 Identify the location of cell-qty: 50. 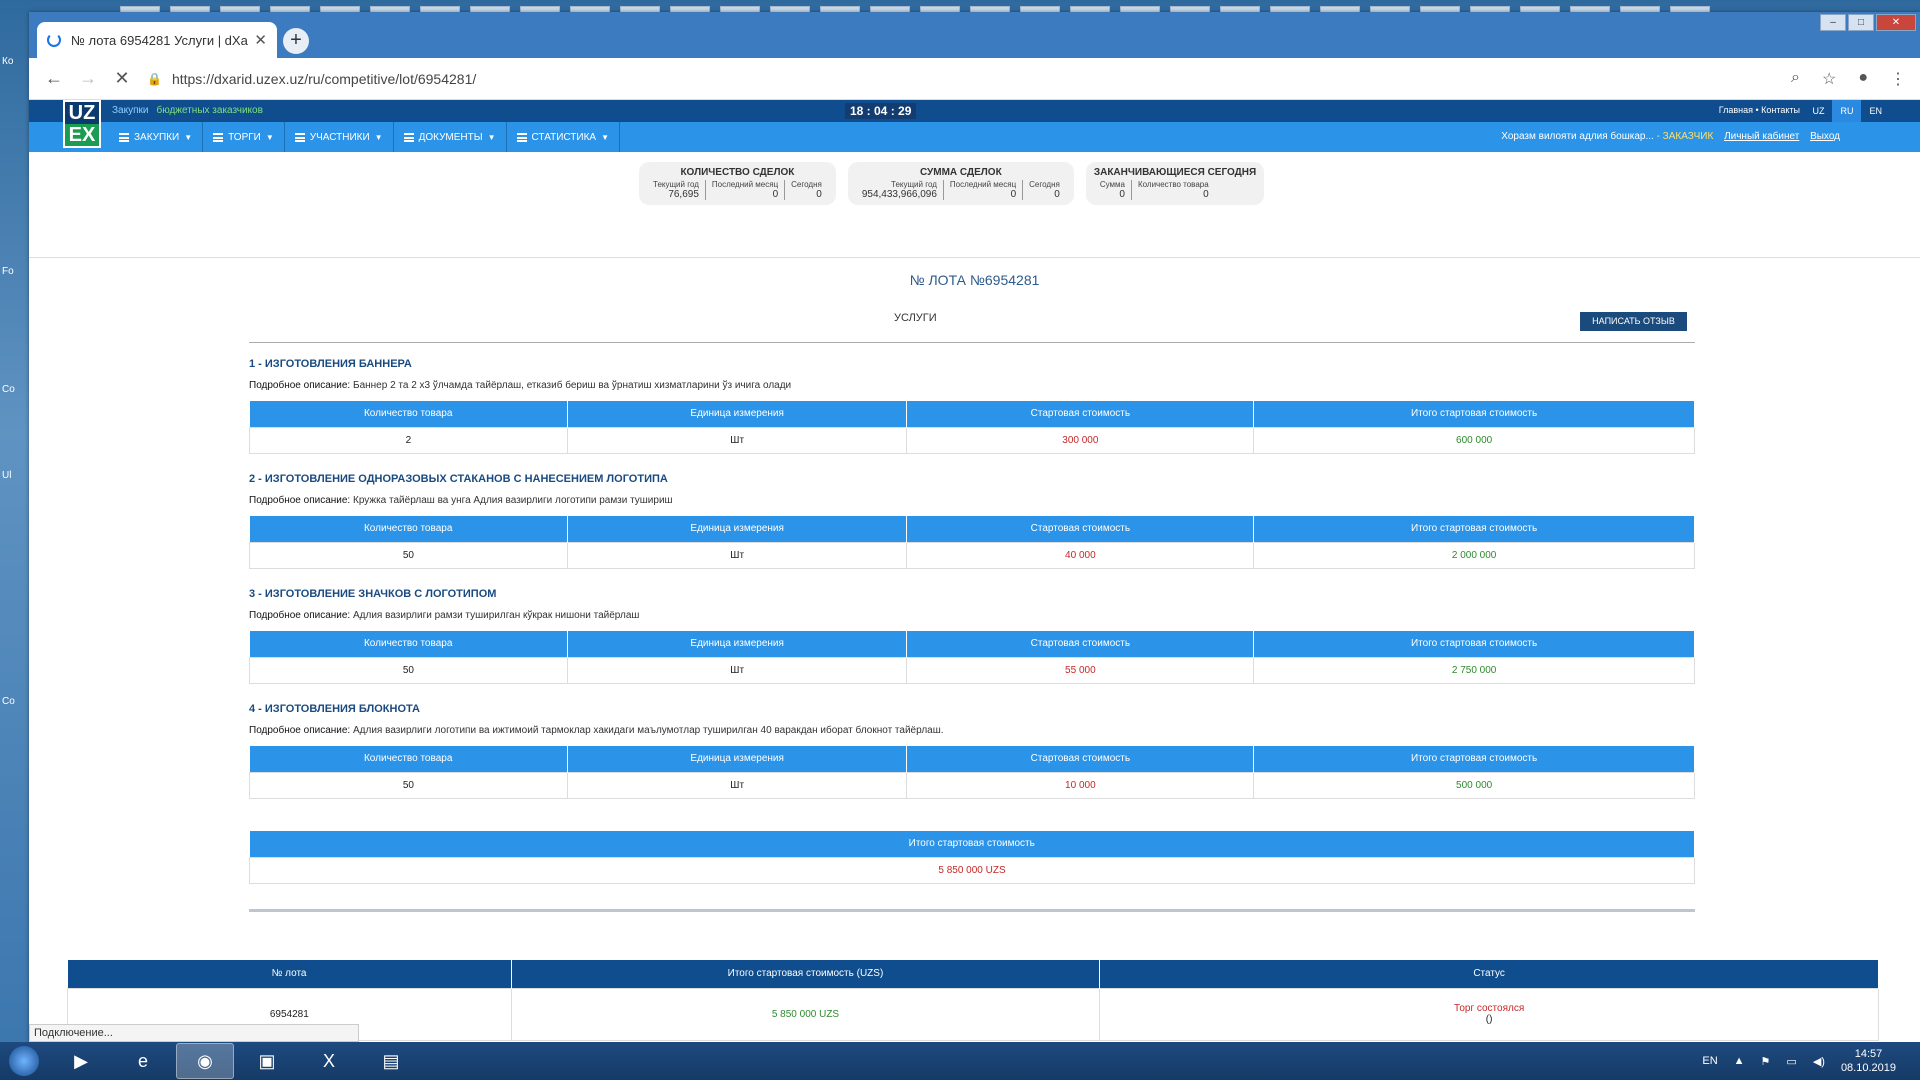
(408, 555).